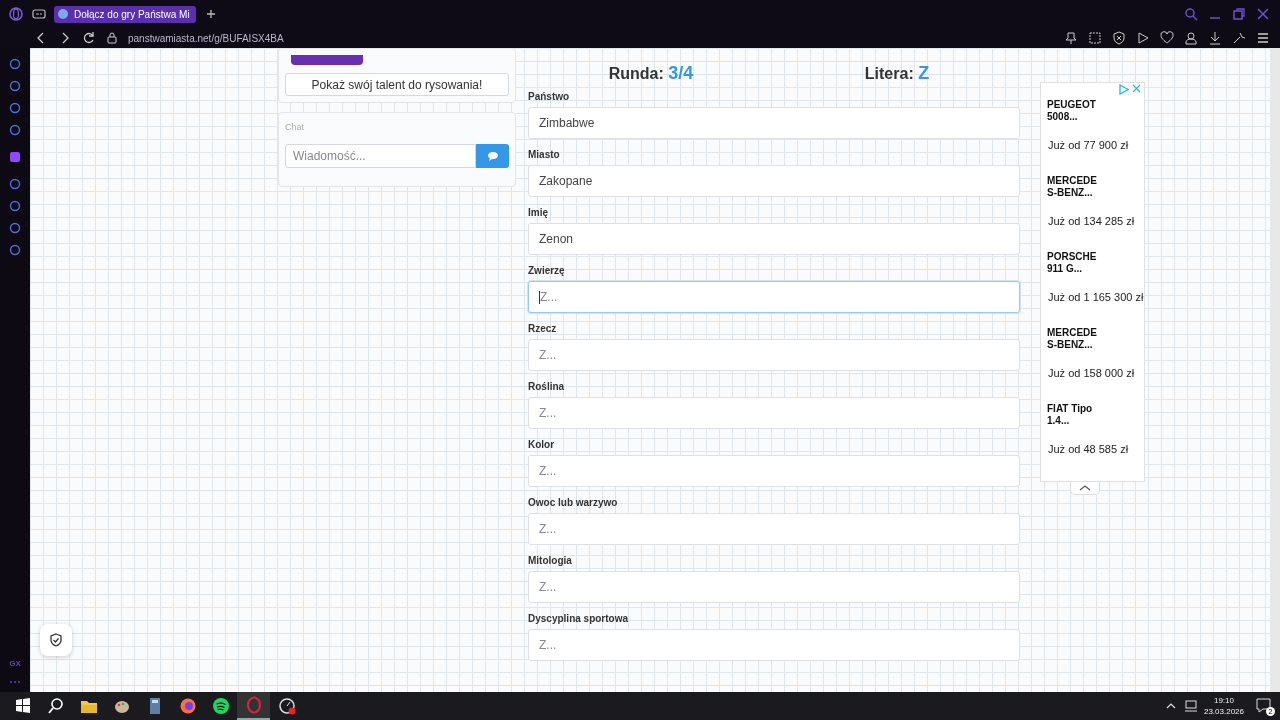 The height and width of the screenshot is (720, 1280). What do you see at coordinates (567, 123) in the screenshot?
I see `field-value: Zimbabwe` at bounding box center [567, 123].